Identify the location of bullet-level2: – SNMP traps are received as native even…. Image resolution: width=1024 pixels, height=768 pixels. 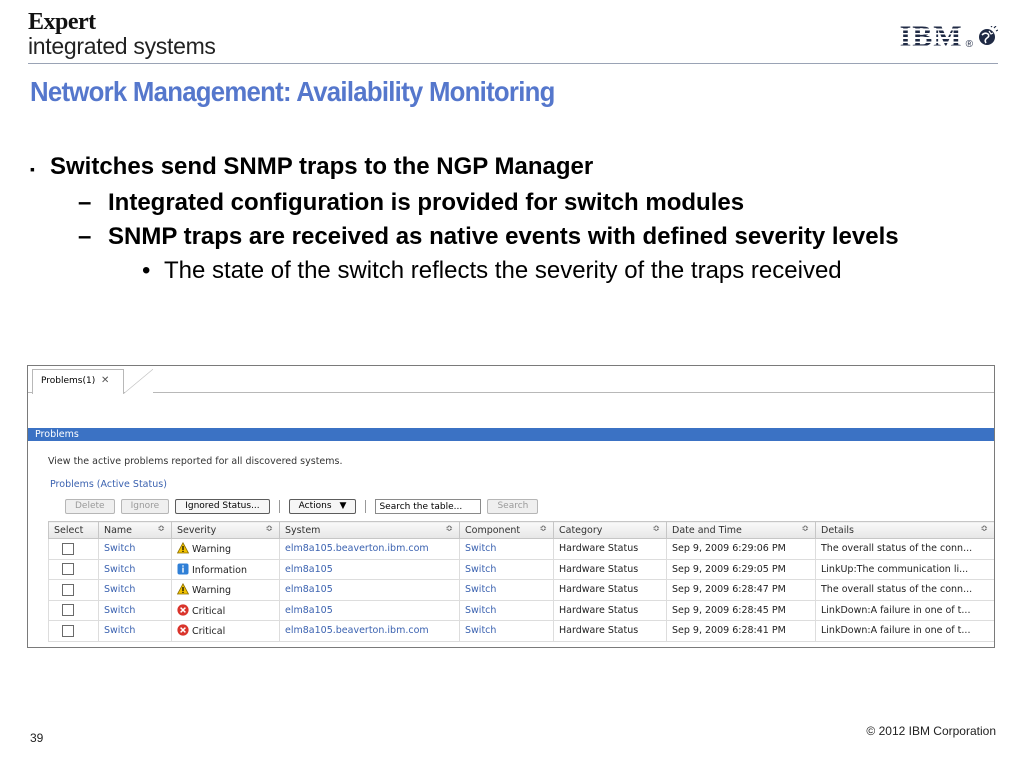
(510, 237).